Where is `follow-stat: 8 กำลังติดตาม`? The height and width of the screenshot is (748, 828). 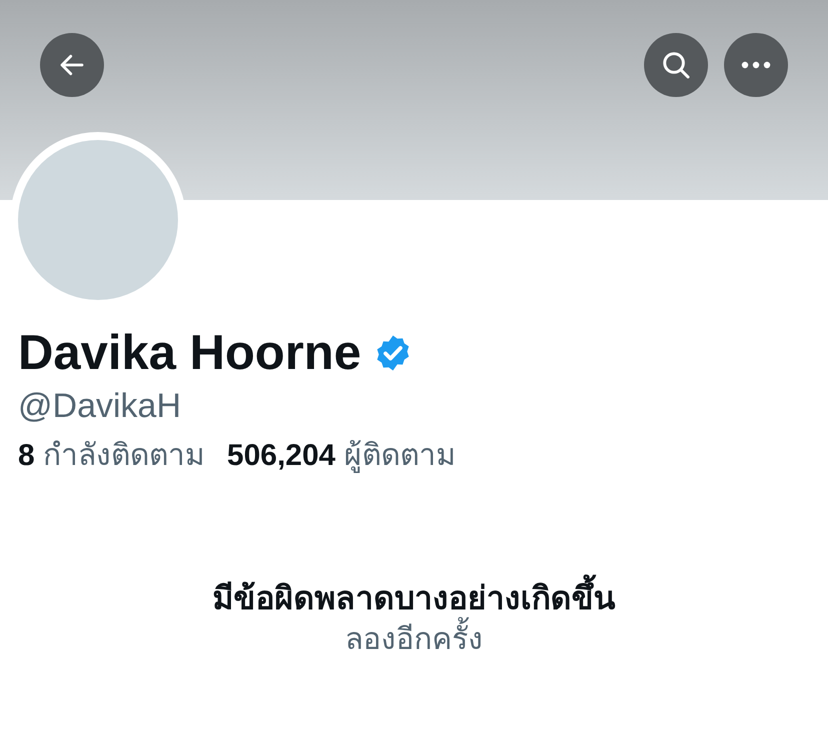 follow-stat: 8 กำลังติดตาม is located at coordinates (112, 456).